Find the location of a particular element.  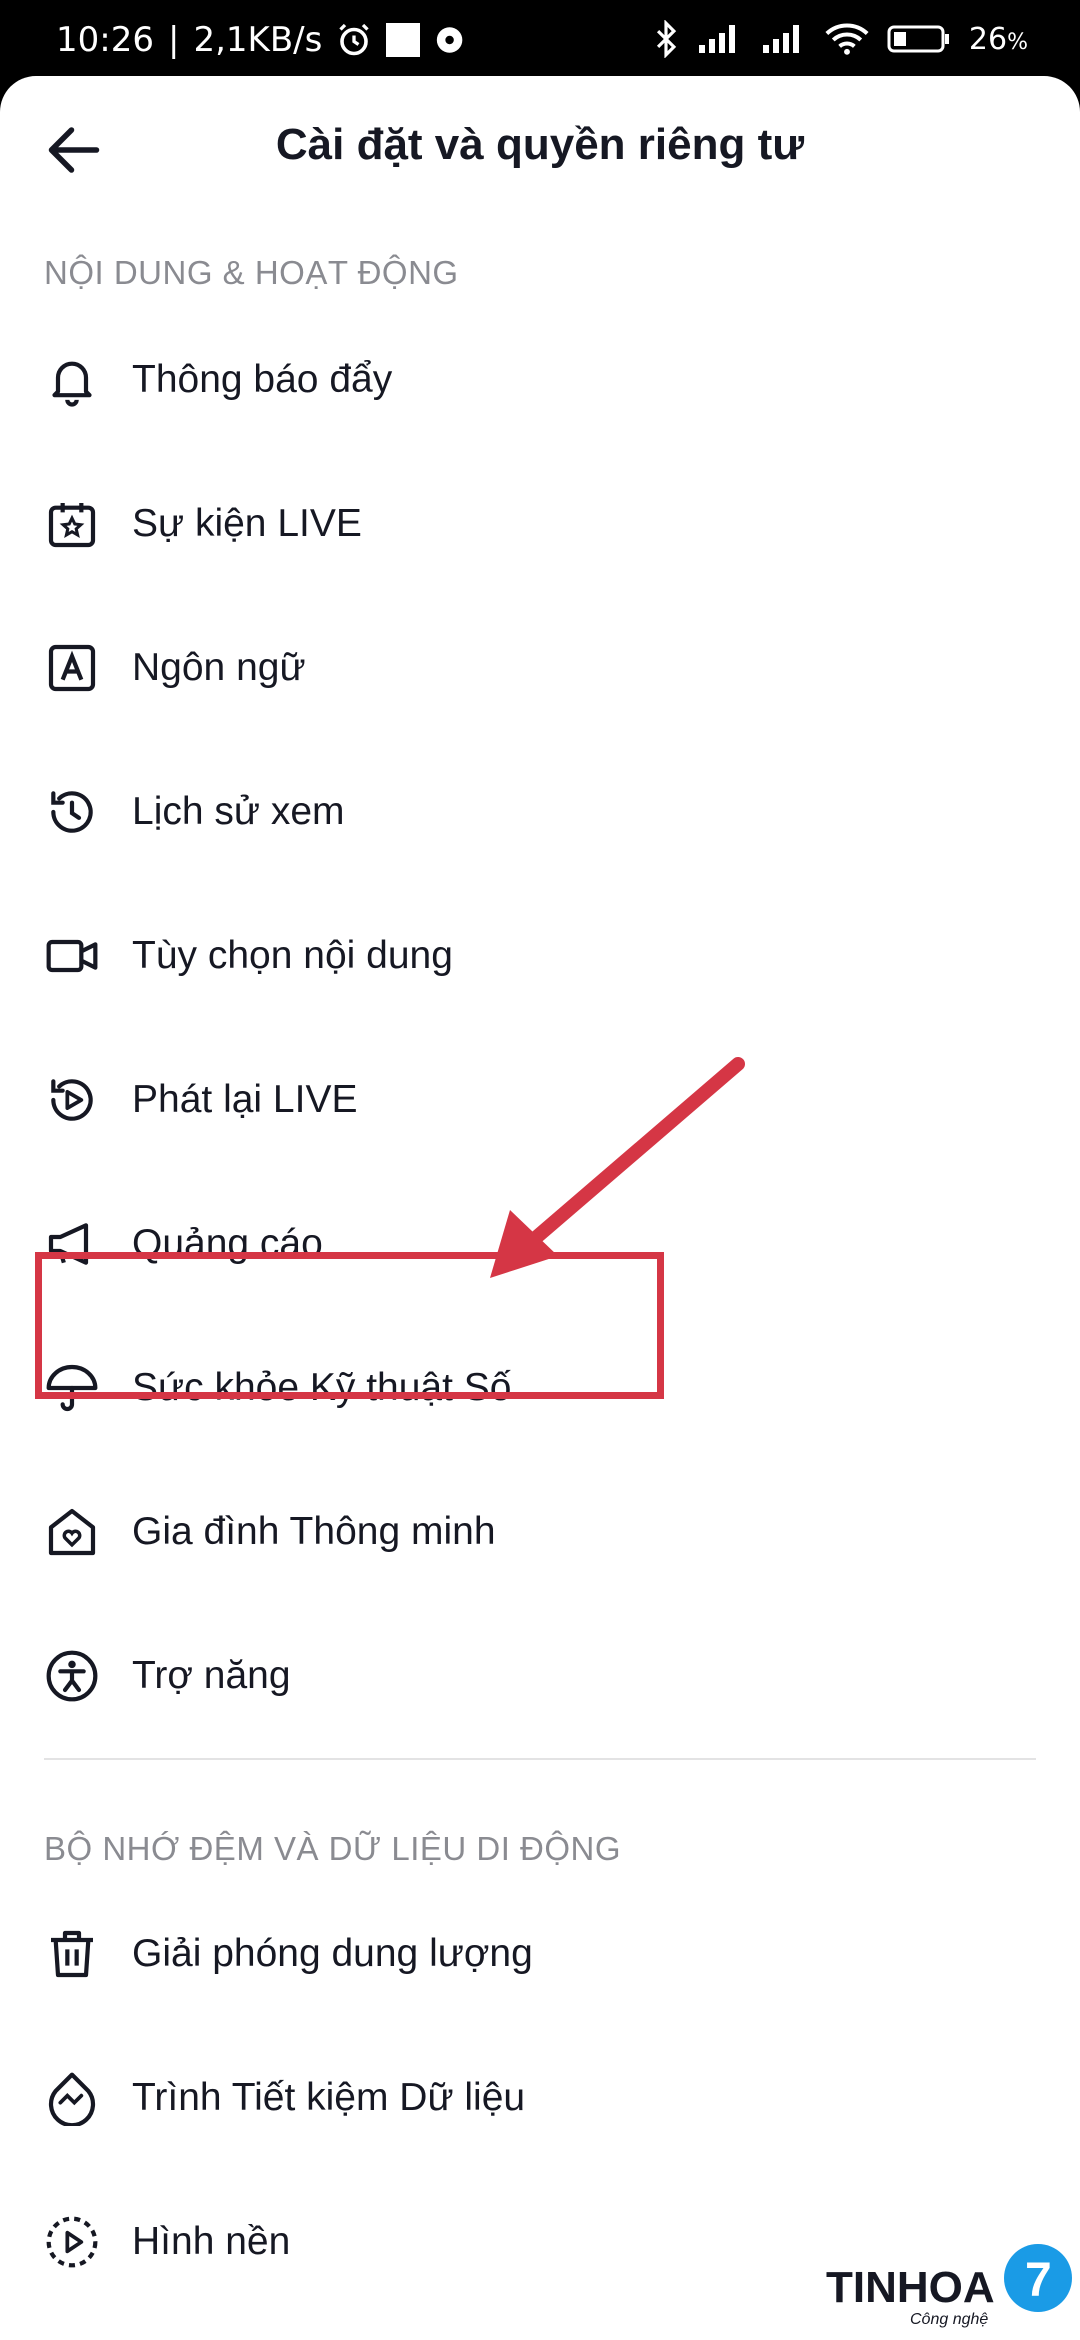

menu-item-data-saver: Trình Tiết kiệm Dữ liệu is located at coordinates (540, 2098).